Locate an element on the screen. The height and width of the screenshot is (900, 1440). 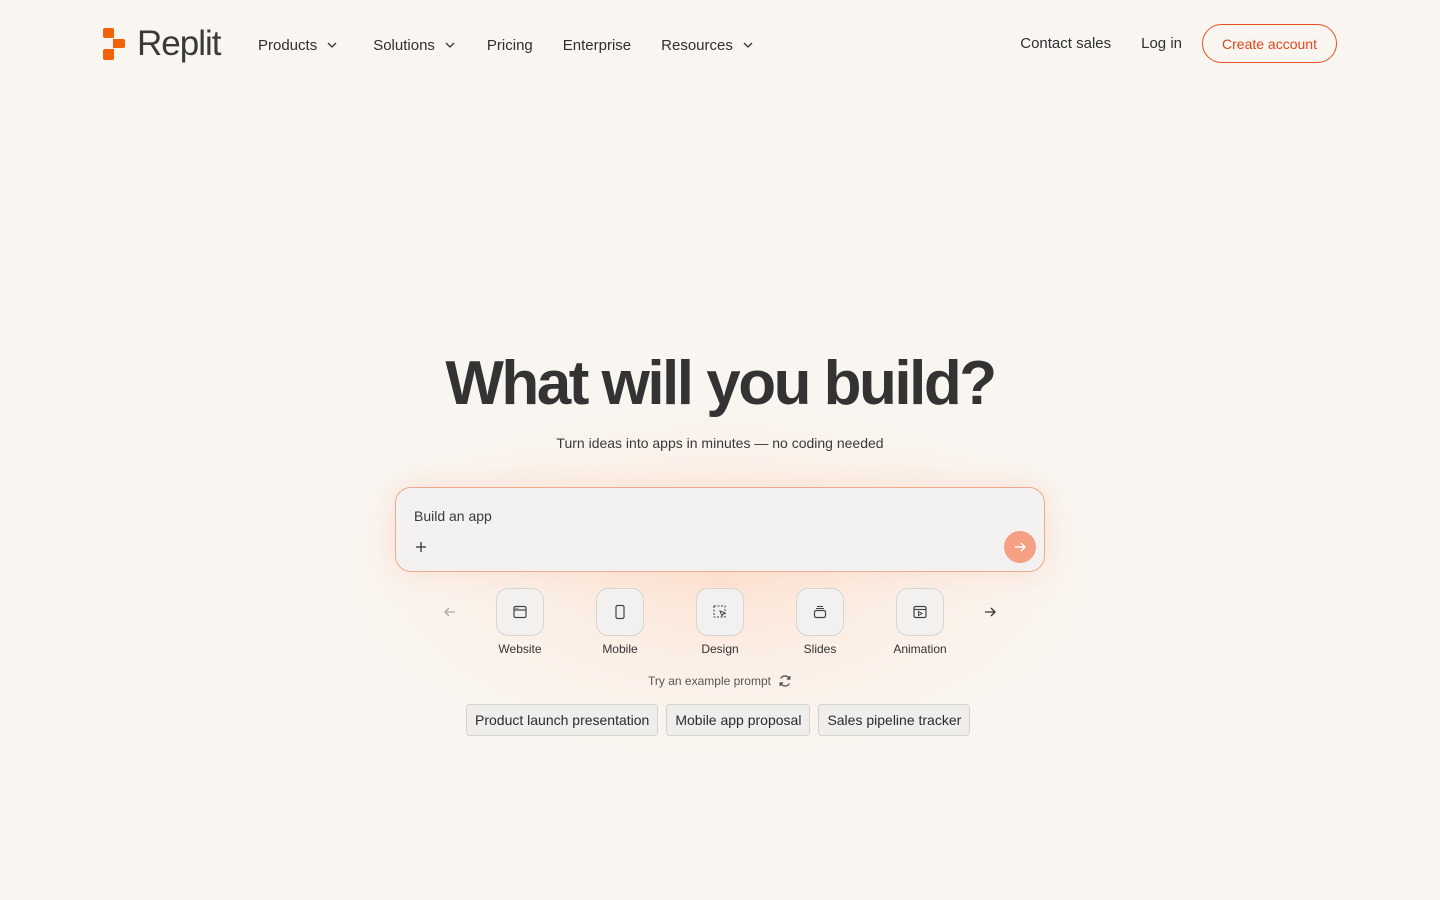
prompt-input is located at coordinates (694, 516).